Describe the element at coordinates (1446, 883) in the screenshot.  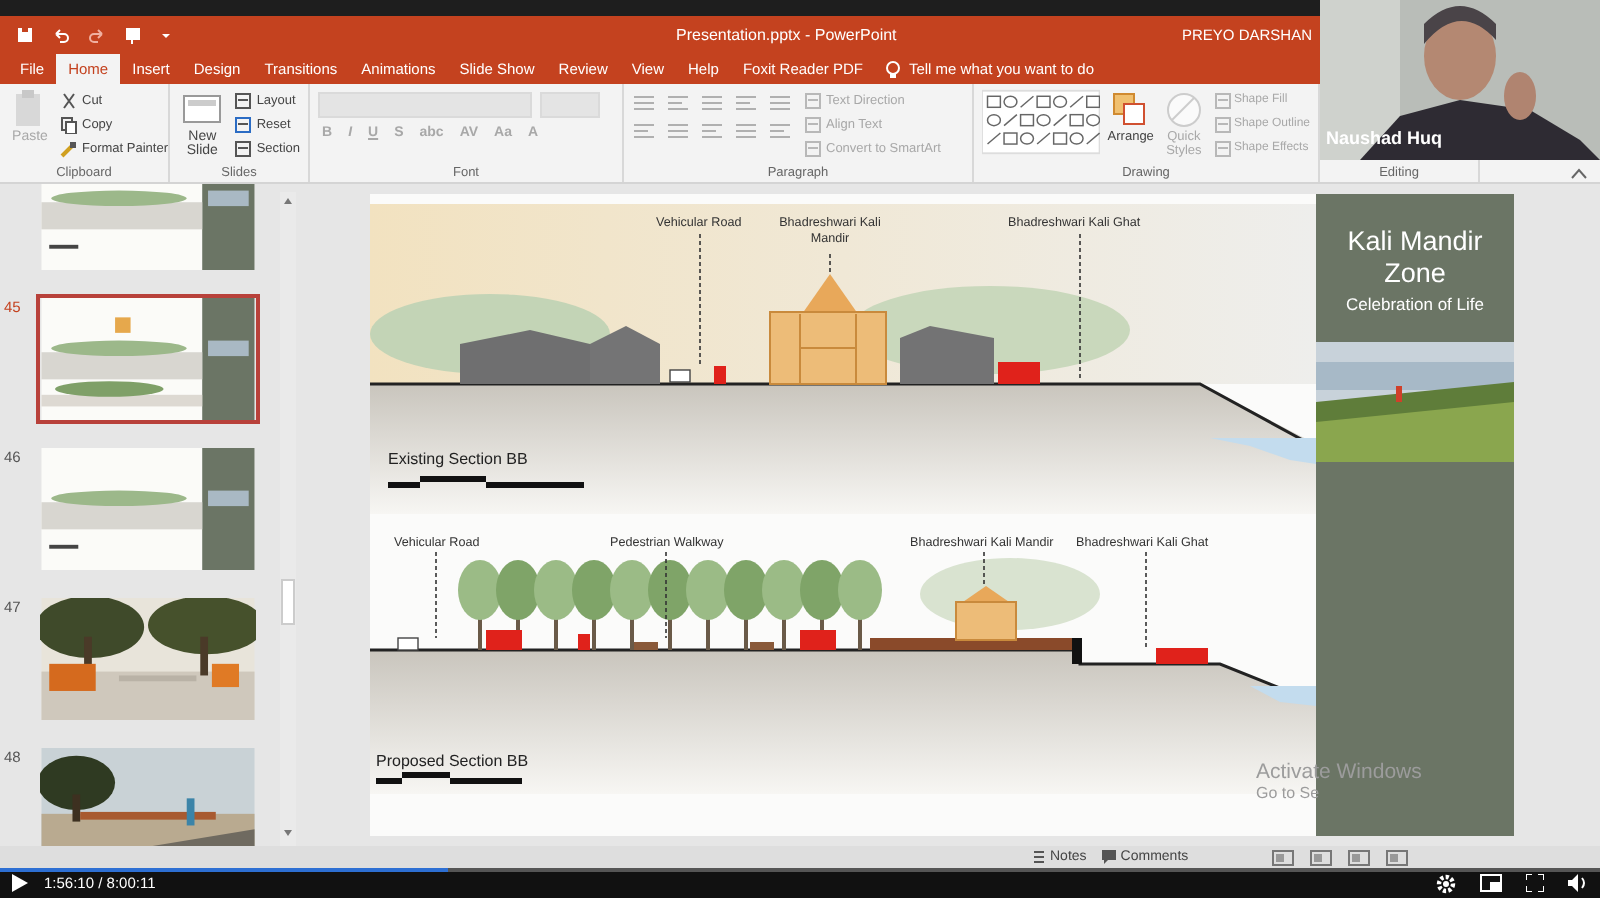
I see `settings-icon` at that location.